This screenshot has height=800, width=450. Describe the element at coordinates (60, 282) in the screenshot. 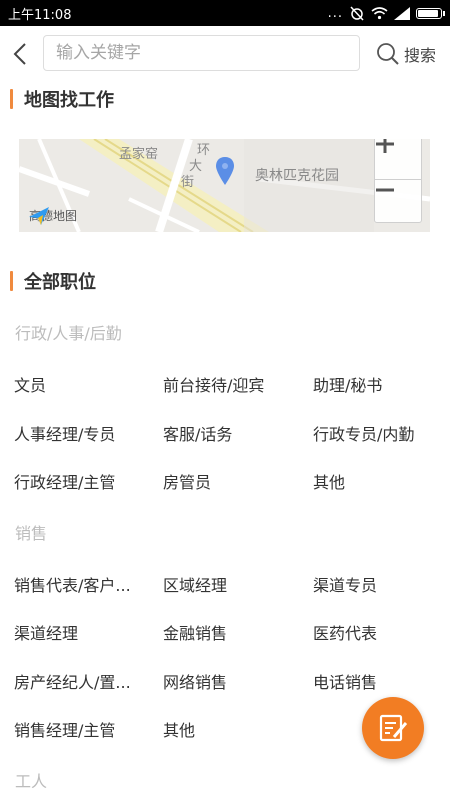

I see `jobs-section-title: 全部职位` at that location.